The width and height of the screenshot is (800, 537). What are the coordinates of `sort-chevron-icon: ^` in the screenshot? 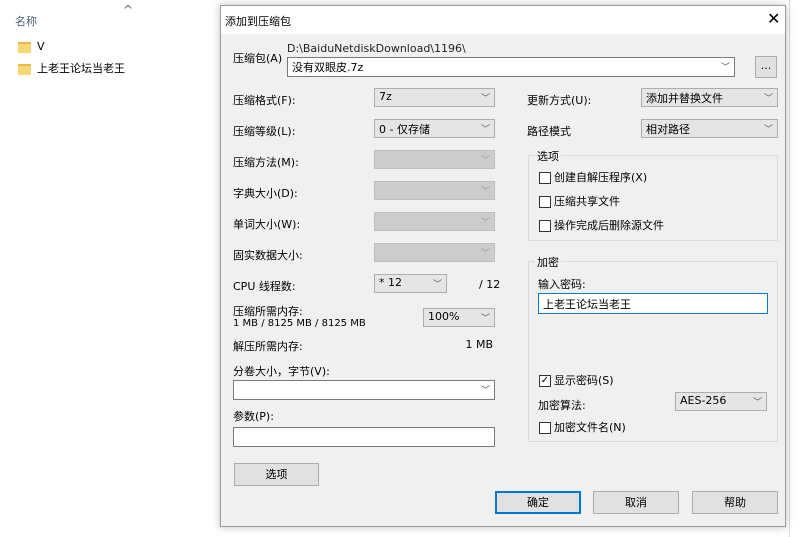 It's located at (128, 10).